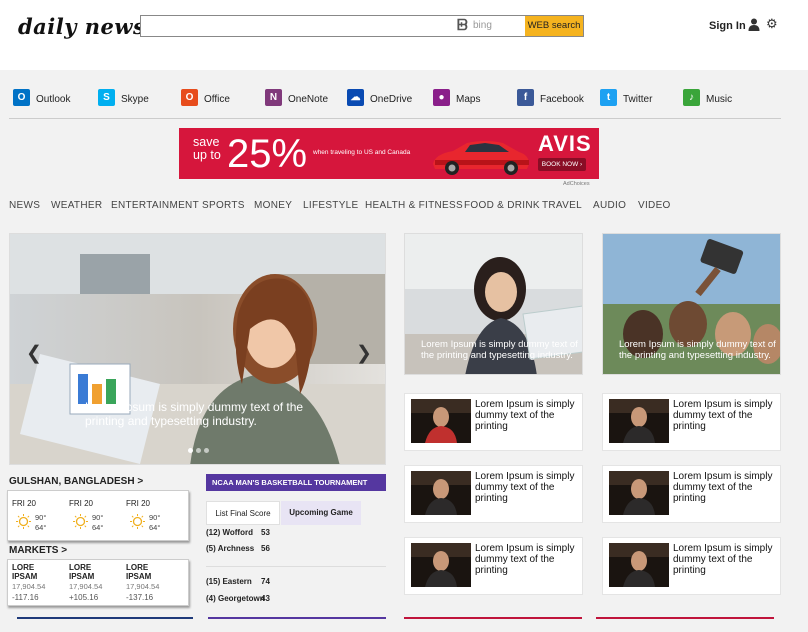 The height and width of the screenshot is (632, 808). What do you see at coordinates (562, 205) in the screenshot?
I see `nav-item: TRAVEL` at bounding box center [562, 205].